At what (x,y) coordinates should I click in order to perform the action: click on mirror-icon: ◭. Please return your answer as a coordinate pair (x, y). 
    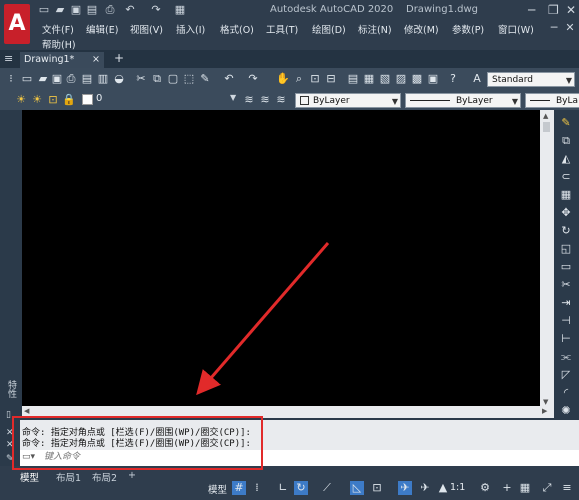
    Looking at the image, I should click on (566, 159).